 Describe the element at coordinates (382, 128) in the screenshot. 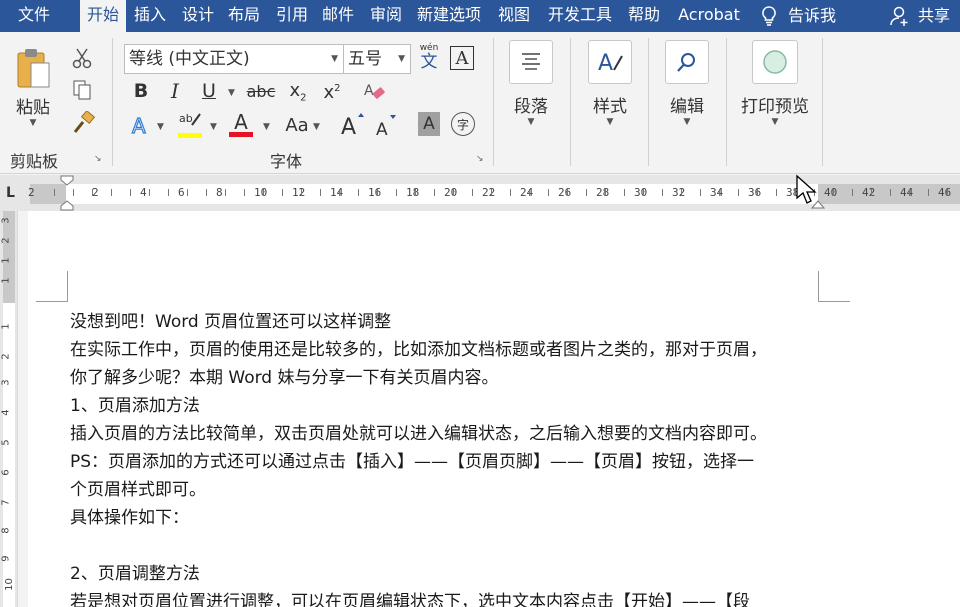

I see `svg-text: A` at that location.